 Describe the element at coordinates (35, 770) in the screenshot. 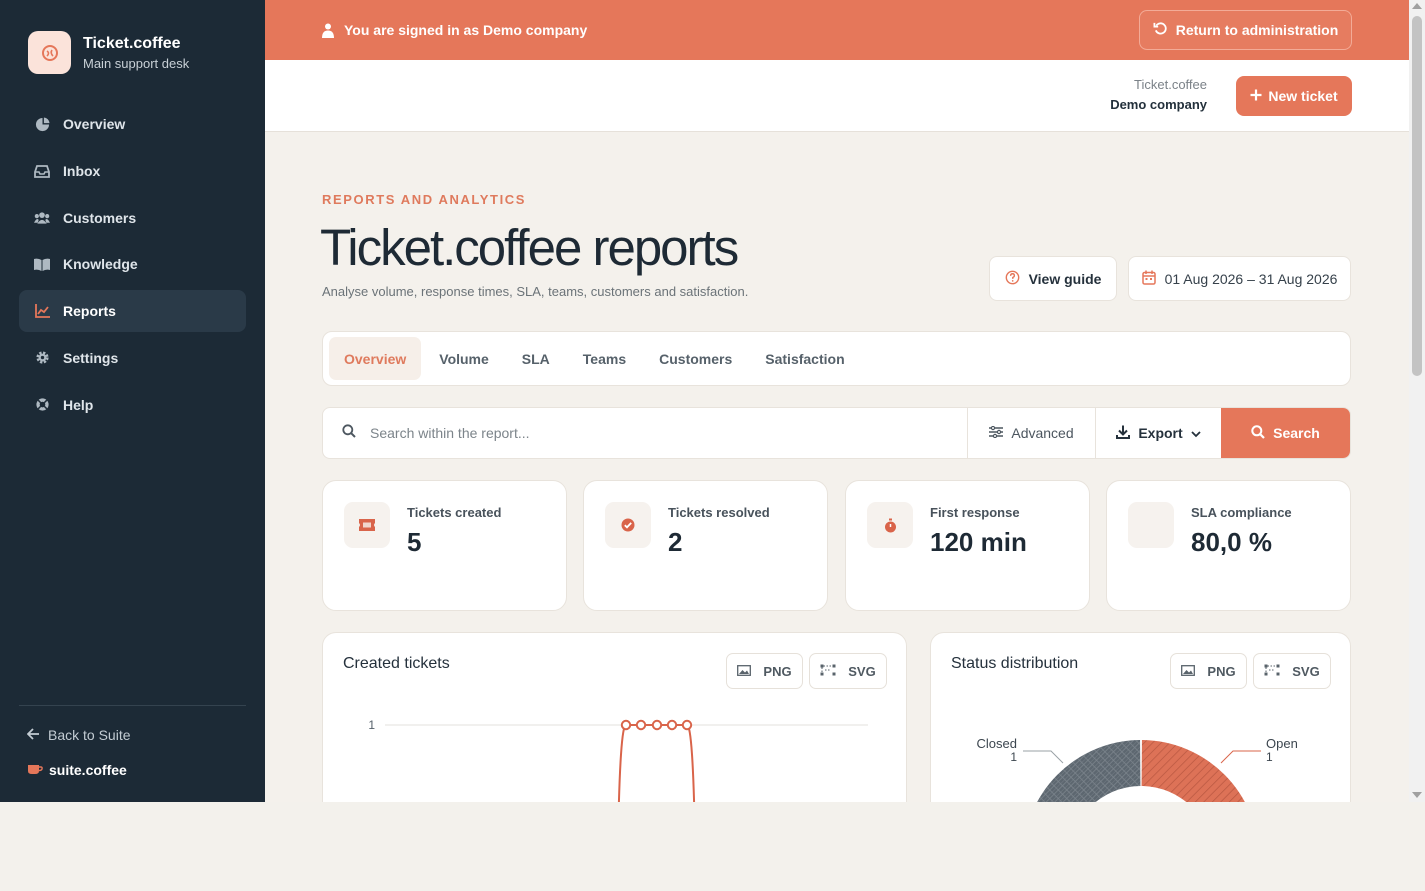

I see `coffee-cup-icon` at that location.